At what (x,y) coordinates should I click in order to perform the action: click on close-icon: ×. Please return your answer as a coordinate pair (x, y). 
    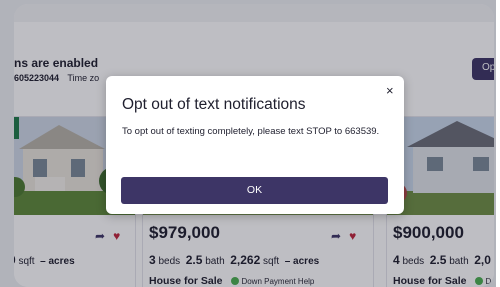
    Looking at the image, I should click on (390, 90).